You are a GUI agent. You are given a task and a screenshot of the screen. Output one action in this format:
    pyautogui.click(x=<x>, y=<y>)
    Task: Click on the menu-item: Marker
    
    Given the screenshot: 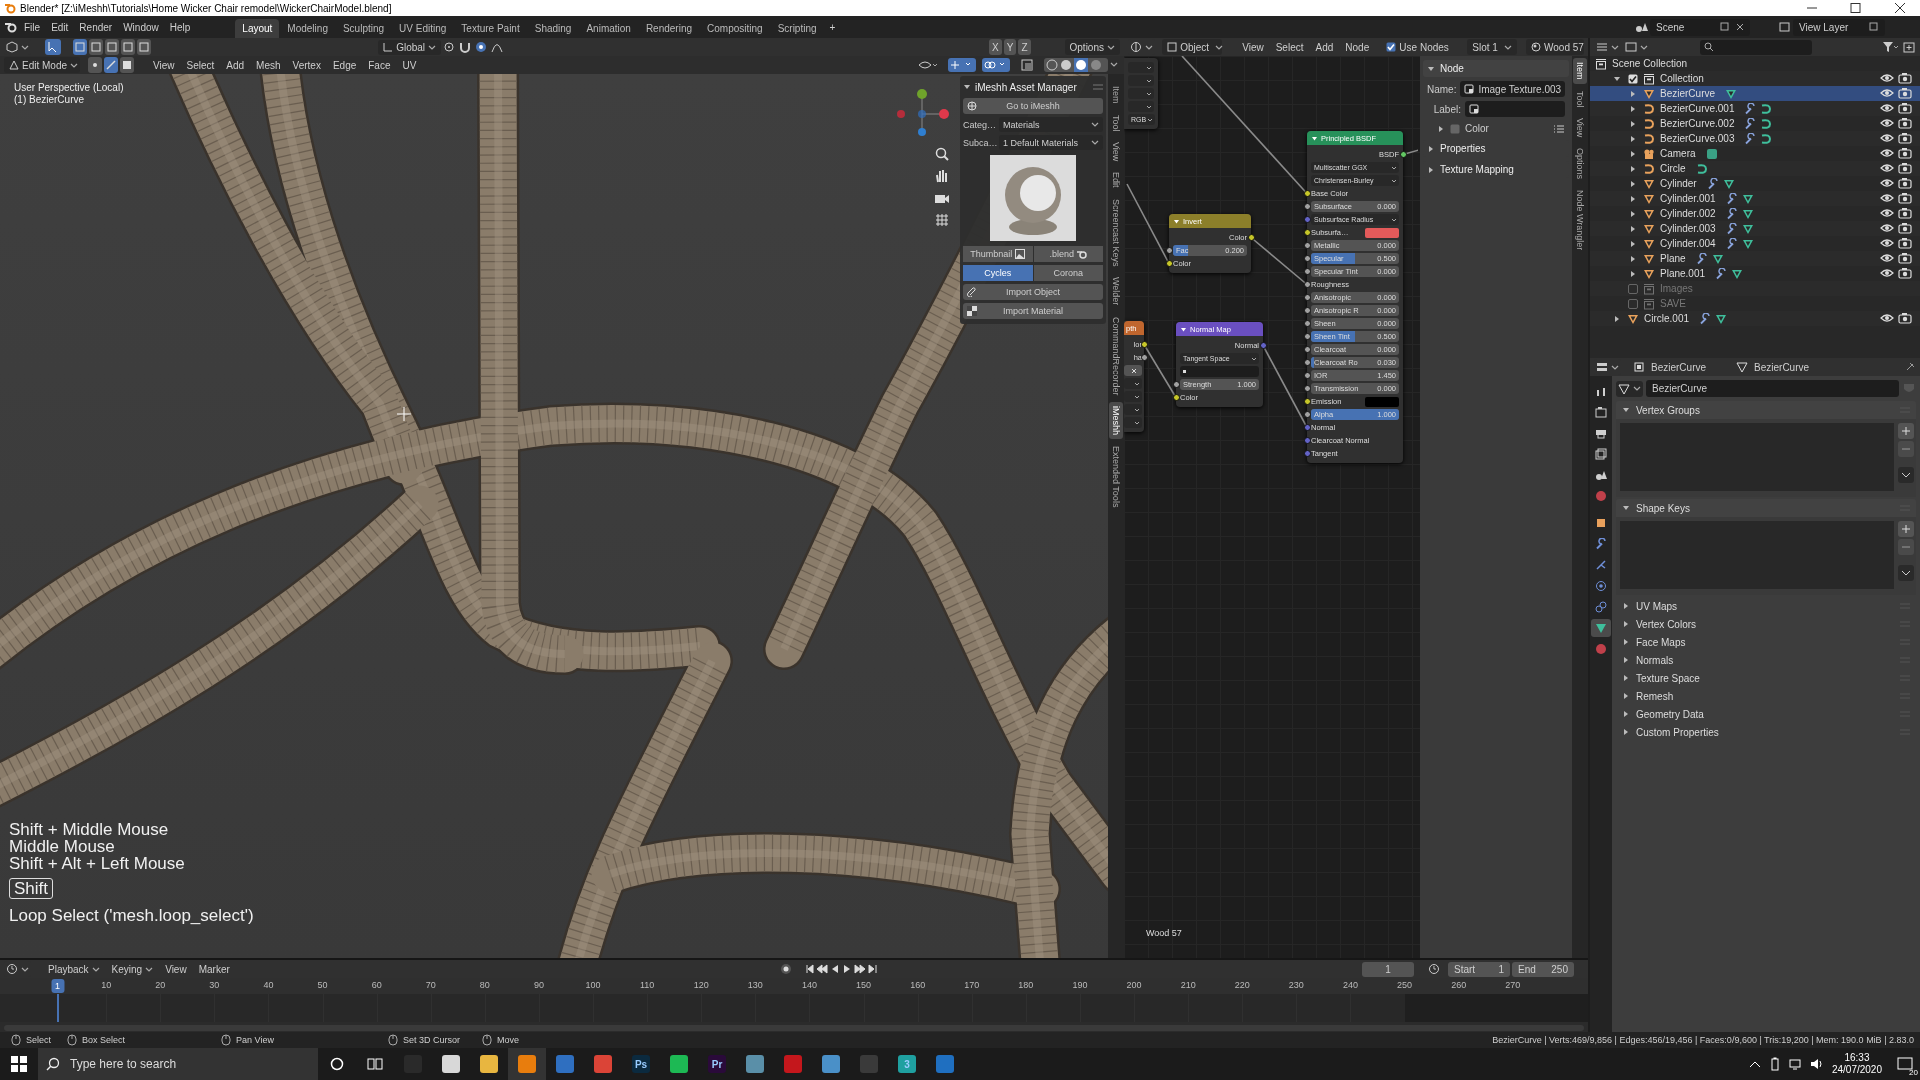 What is the action you would take?
    pyautogui.click(x=214, y=969)
    